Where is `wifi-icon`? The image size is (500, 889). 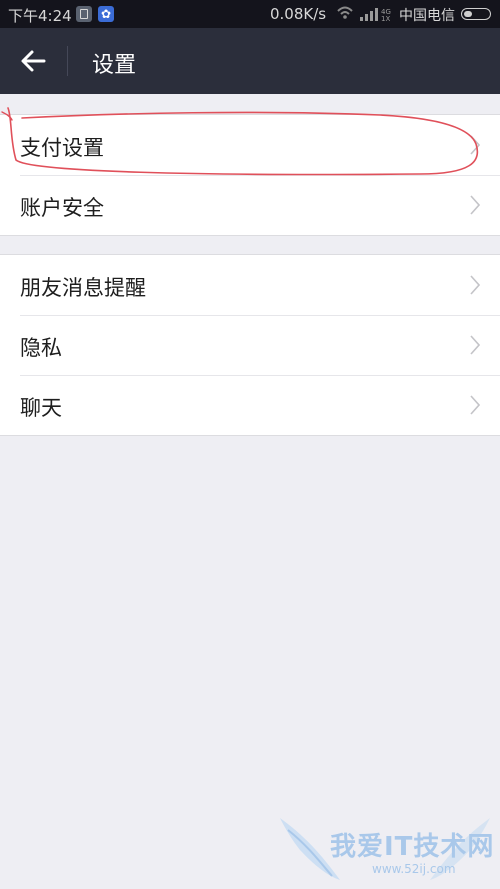
wifi-icon is located at coordinates (345, 12).